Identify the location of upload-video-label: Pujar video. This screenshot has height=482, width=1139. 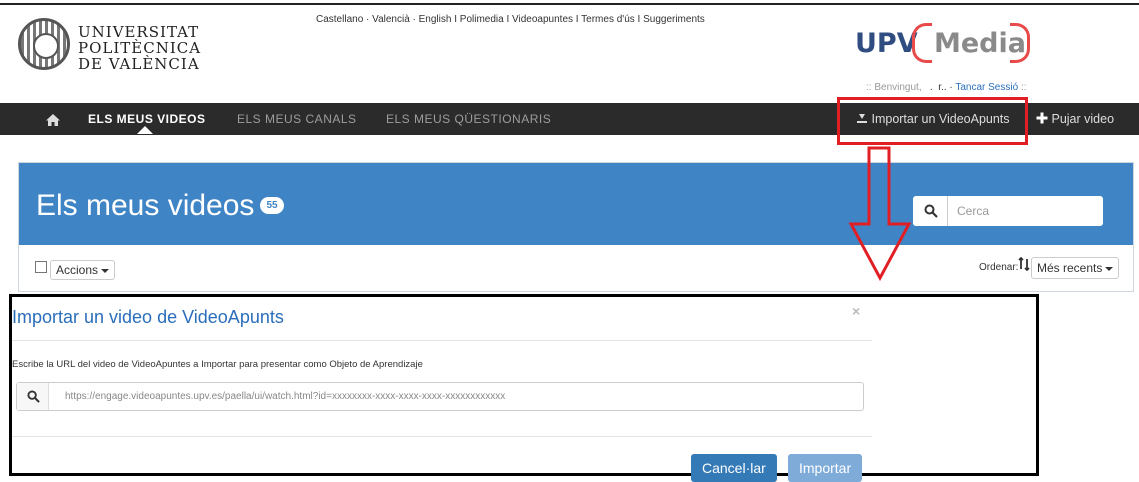
(1083, 119).